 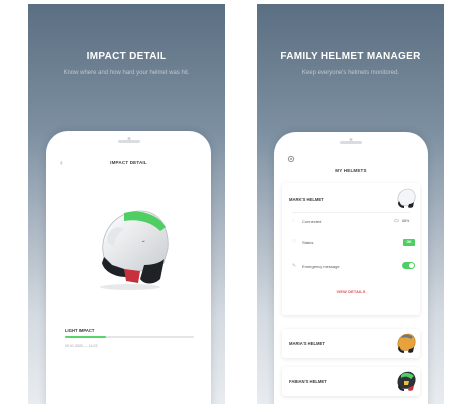 What do you see at coordinates (411, 265) in the screenshot?
I see `toggle-knob` at bounding box center [411, 265].